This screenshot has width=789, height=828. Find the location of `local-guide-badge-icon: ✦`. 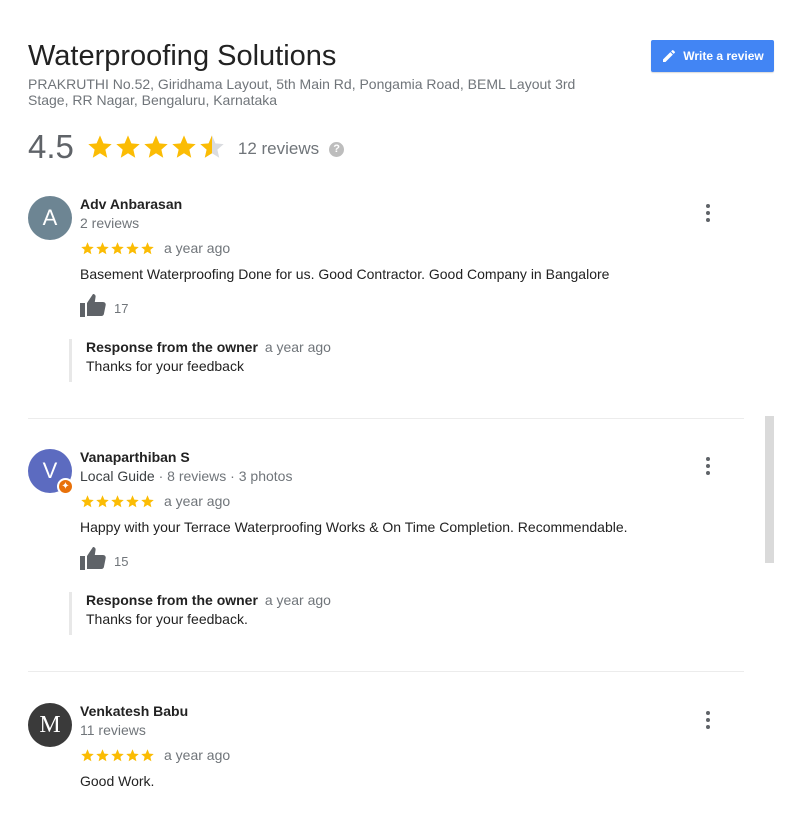

local-guide-badge-icon: ✦ is located at coordinates (65, 486).